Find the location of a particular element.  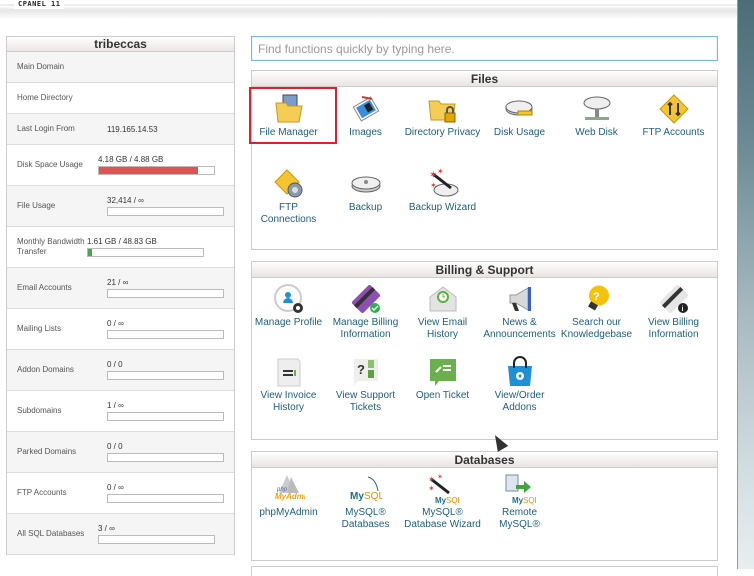

stat-label: Main Domain is located at coordinates (41, 66).